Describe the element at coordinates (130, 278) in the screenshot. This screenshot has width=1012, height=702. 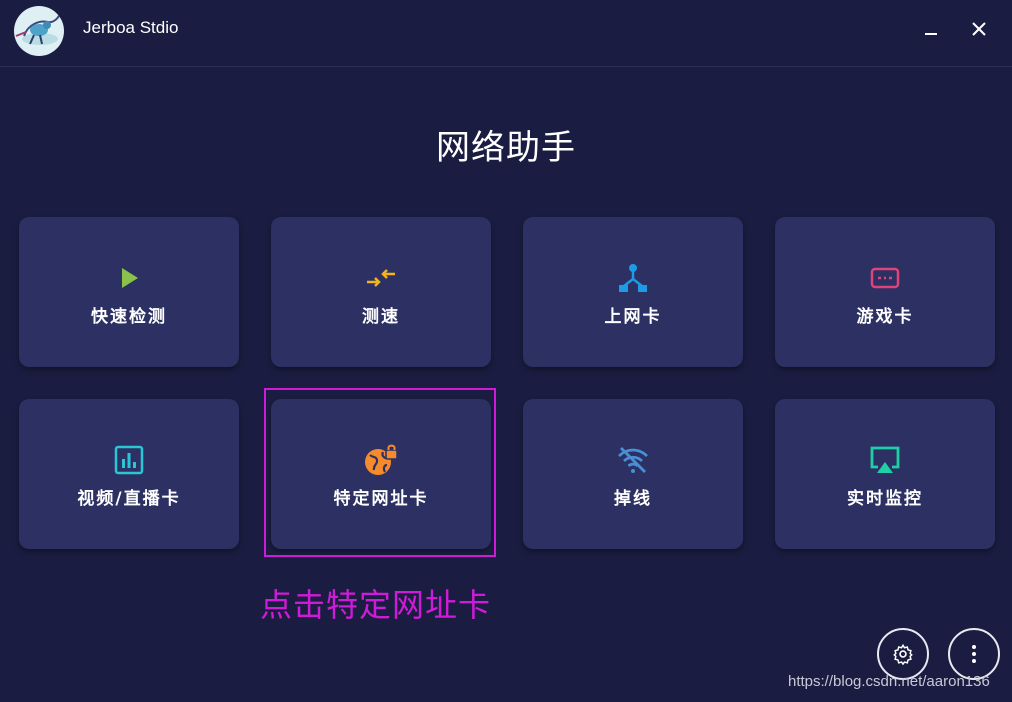
I see `play-icon` at that location.